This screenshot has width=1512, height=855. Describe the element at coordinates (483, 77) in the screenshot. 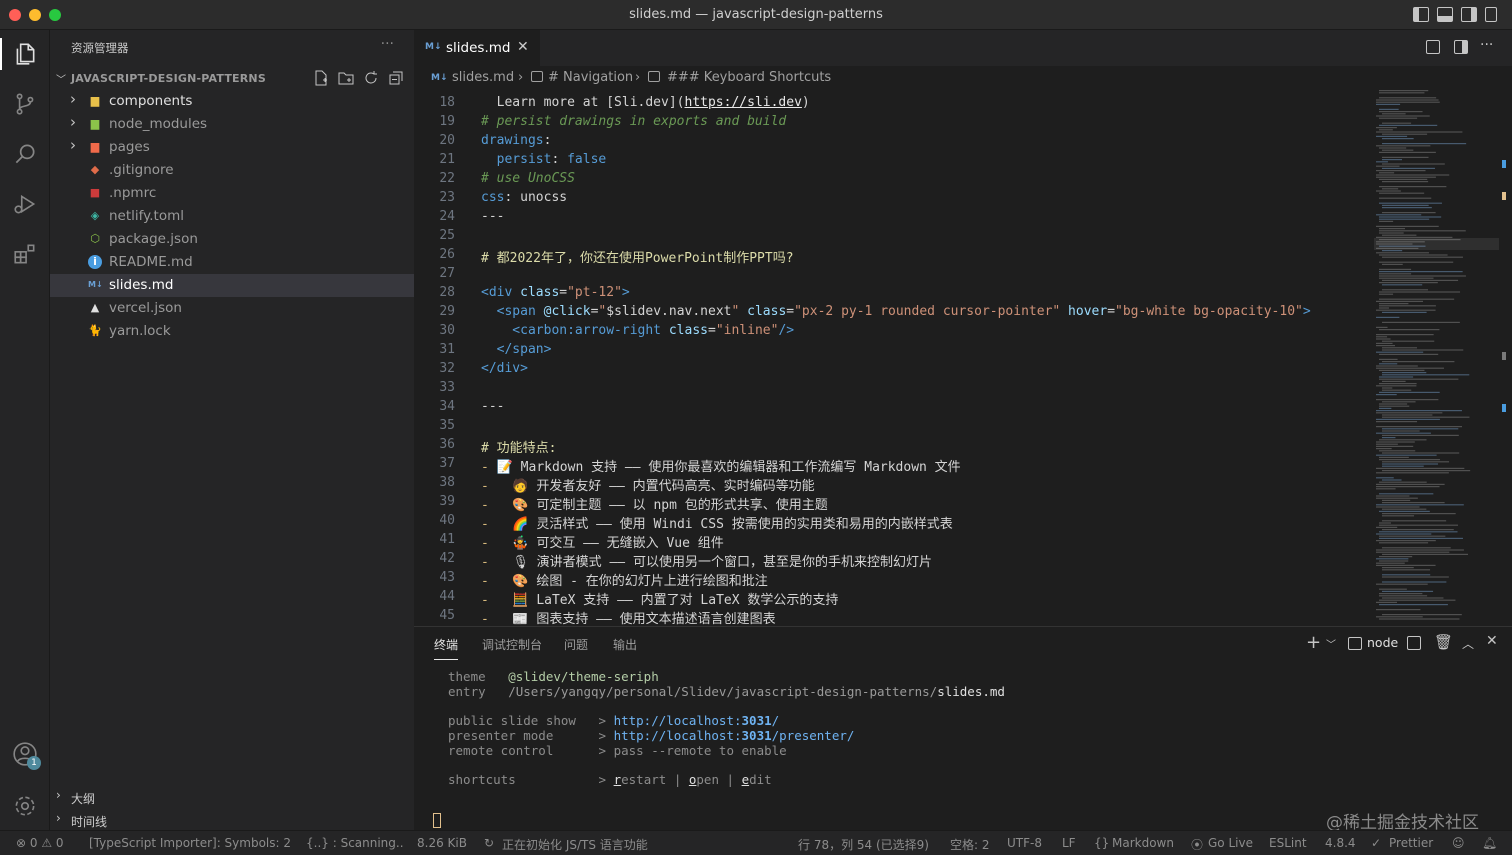

I see `breadcrumb-file: slides.md` at that location.